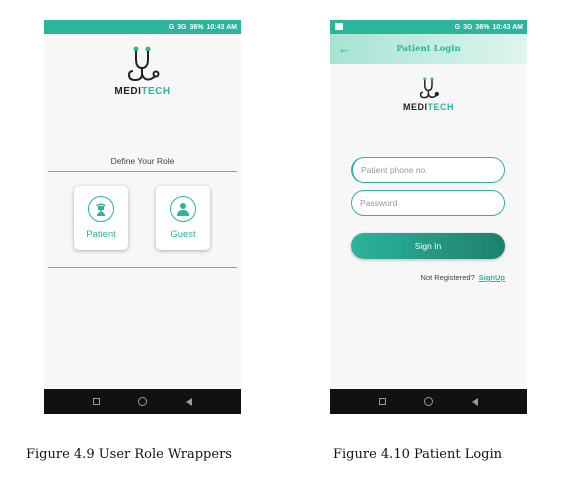  I want to click on sign-in-label: Sign In, so click(428, 246).